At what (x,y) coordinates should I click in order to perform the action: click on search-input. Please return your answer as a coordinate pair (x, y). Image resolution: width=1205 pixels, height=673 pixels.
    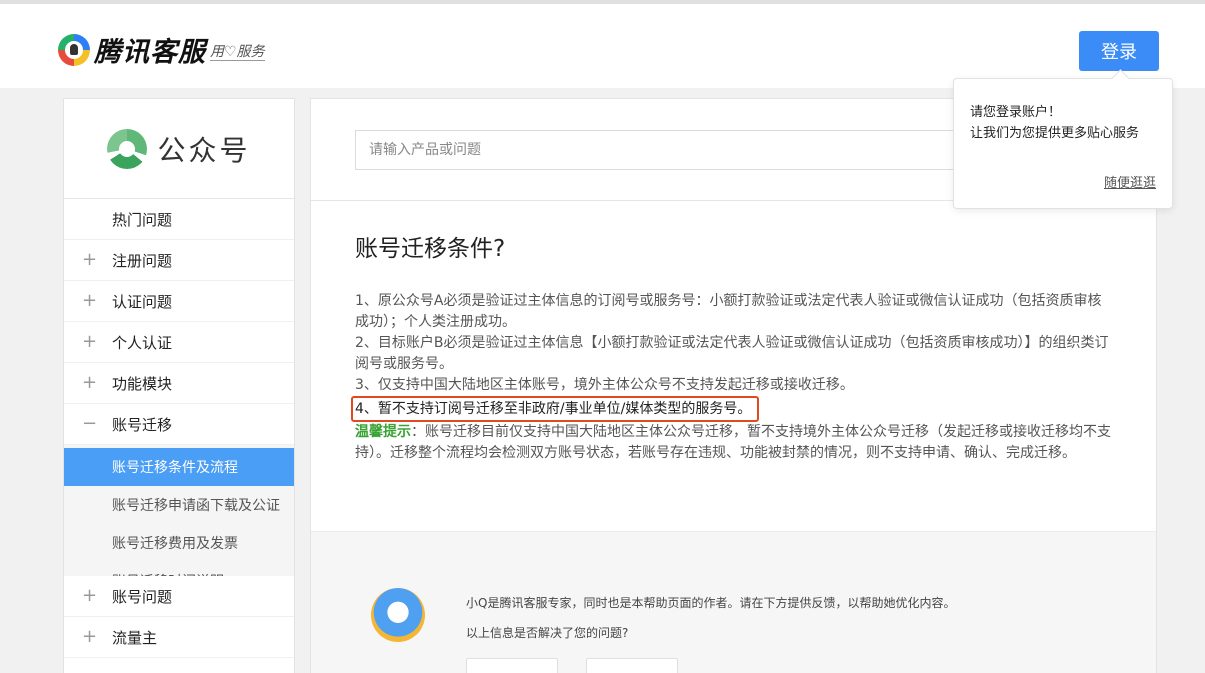
    Looking at the image, I should click on (675, 150).